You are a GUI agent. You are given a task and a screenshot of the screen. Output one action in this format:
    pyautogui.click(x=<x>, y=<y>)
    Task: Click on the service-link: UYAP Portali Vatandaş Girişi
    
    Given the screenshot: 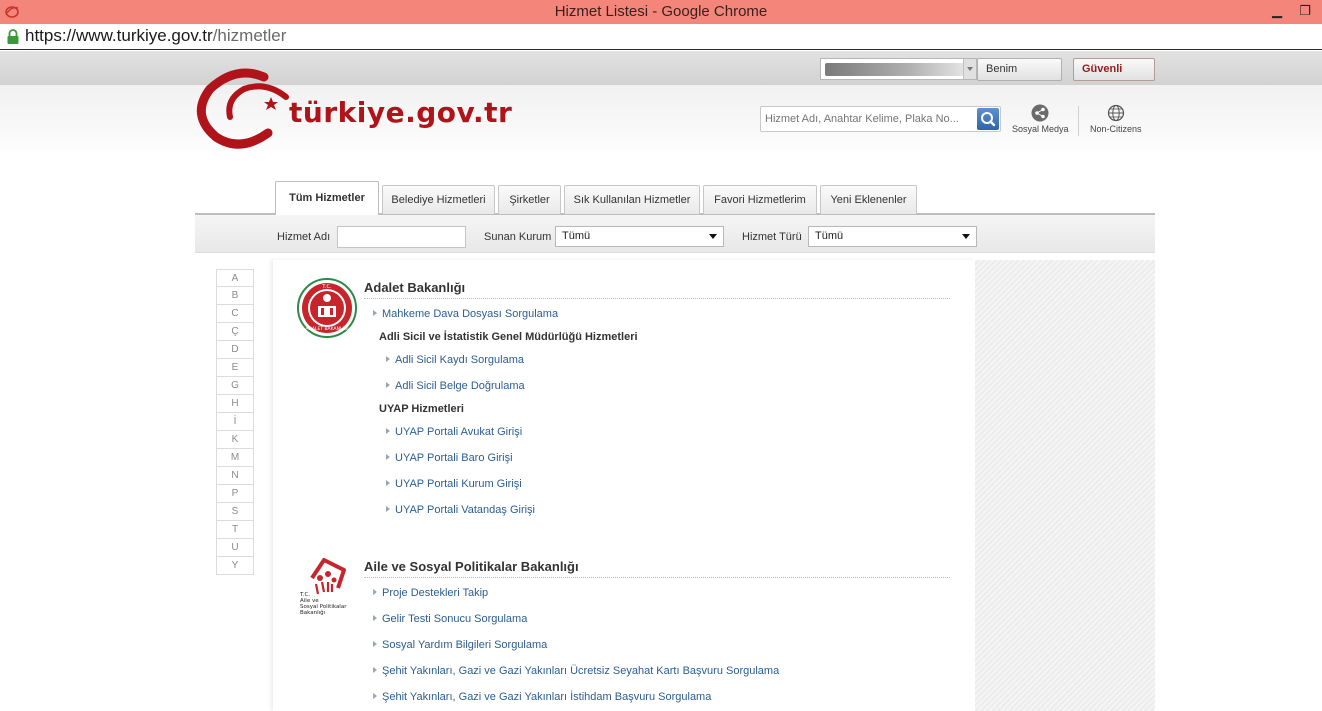 What is the action you would take?
    pyautogui.click(x=460, y=510)
    